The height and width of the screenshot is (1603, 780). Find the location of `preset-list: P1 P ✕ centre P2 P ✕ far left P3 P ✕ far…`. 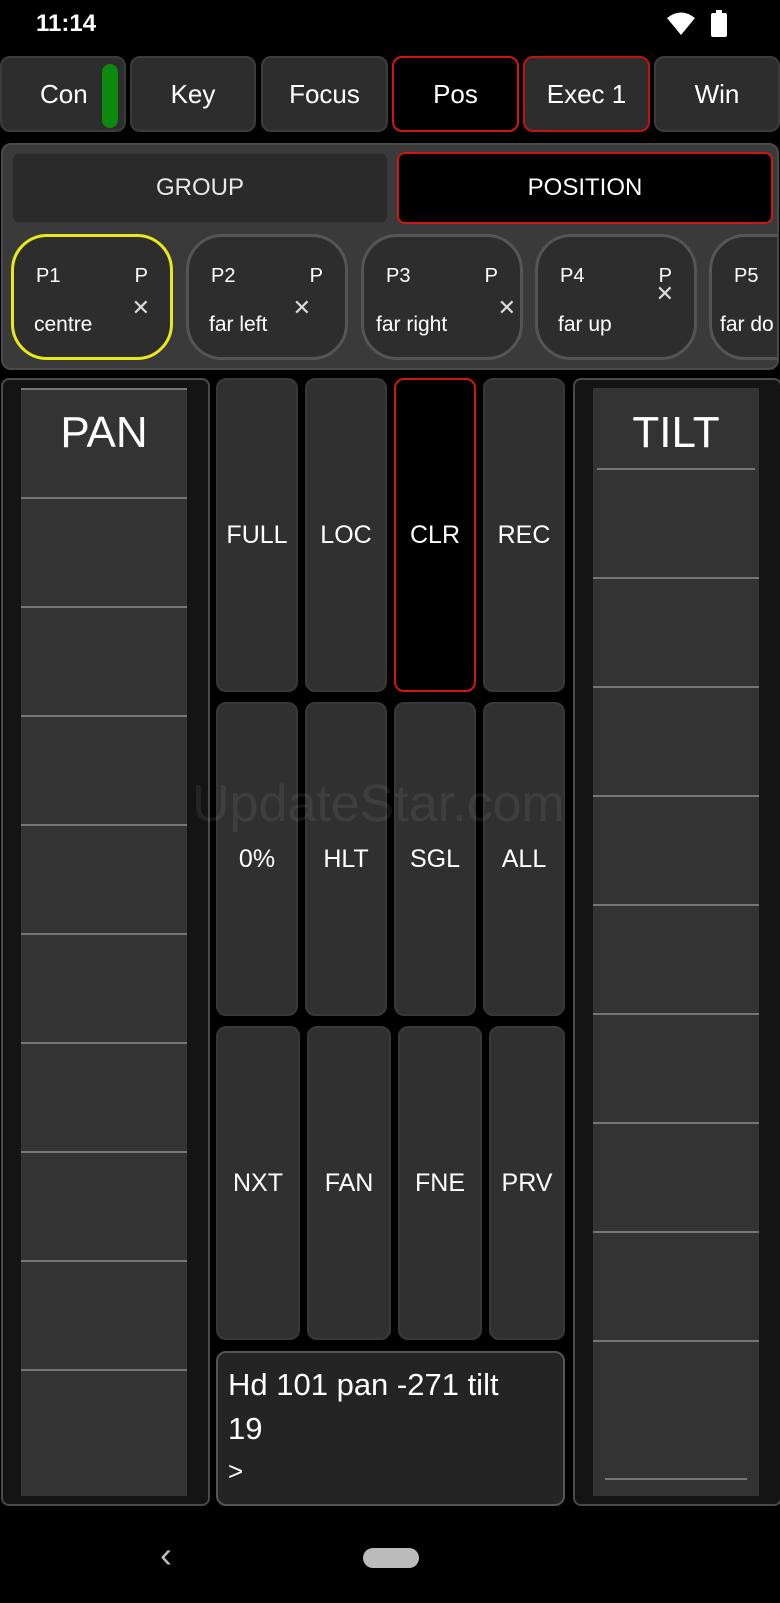

preset-list: P1 P ✕ centre P2 P ✕ far left P3 P ✕ far… is located at coordinates (393, 298).